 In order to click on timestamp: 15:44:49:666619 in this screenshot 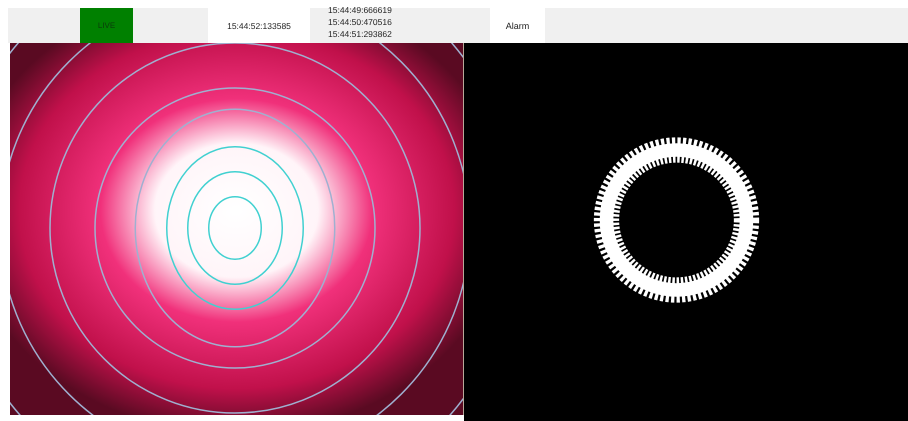, I will do `click(360, 10)`.